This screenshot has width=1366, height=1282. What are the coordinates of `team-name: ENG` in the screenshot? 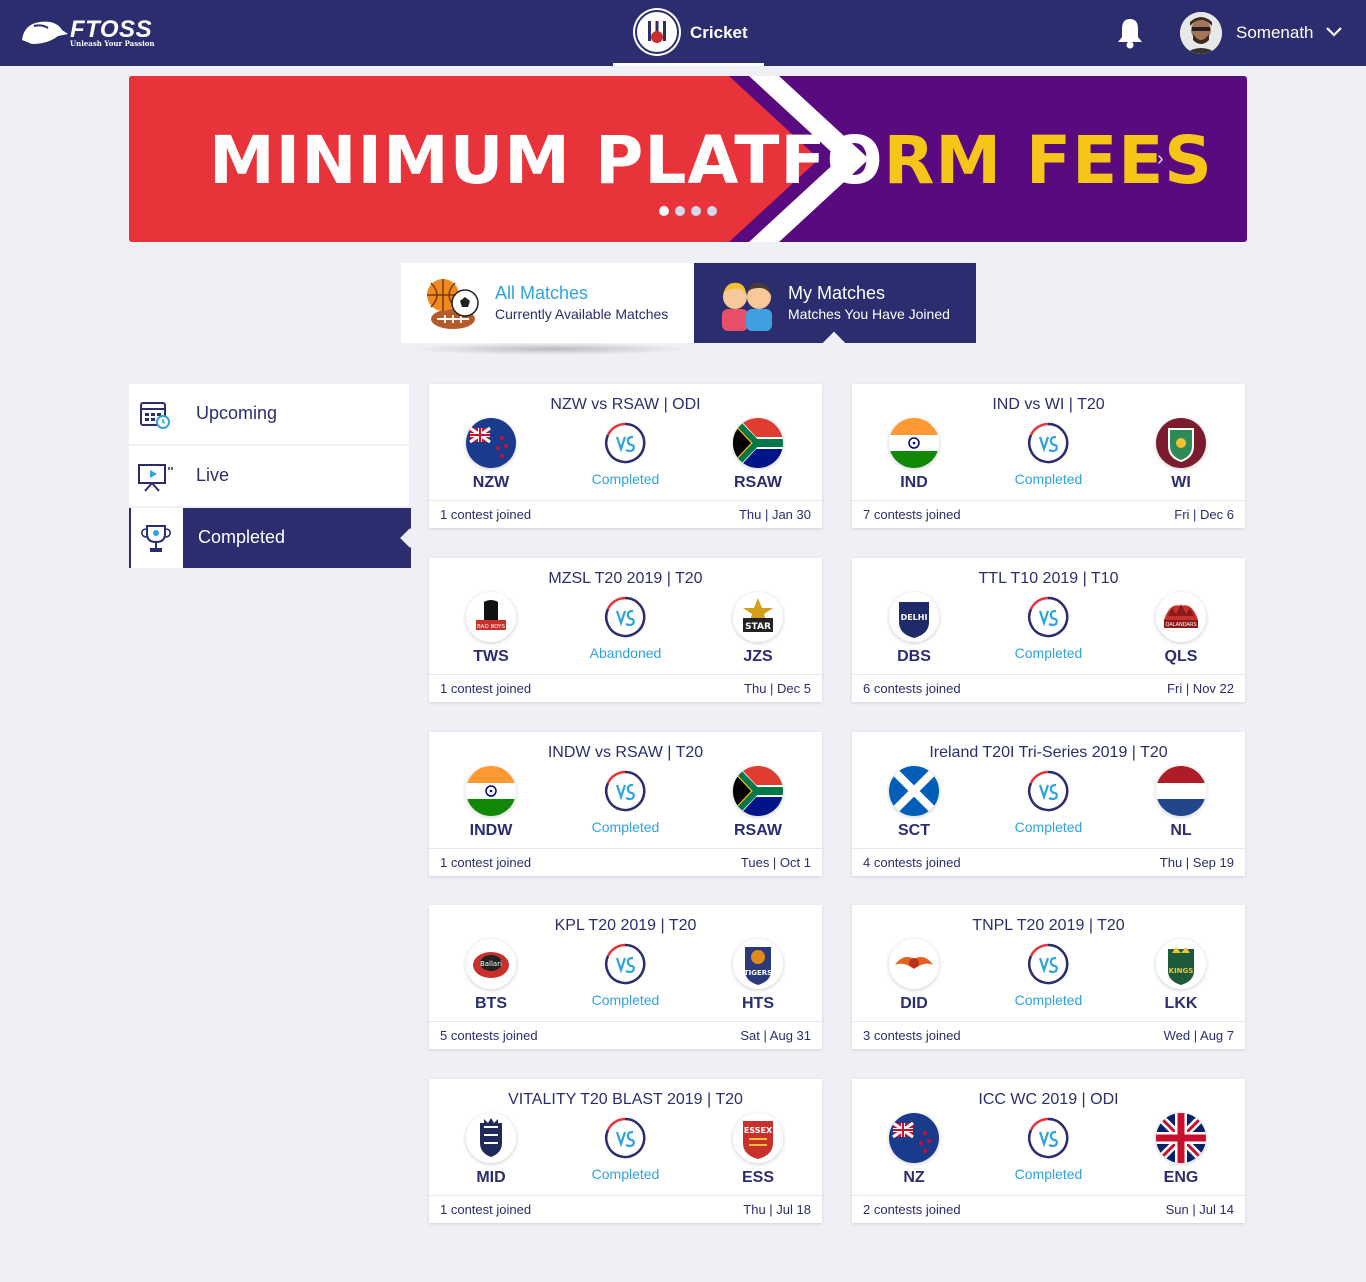 It's located at (1181, 1177).